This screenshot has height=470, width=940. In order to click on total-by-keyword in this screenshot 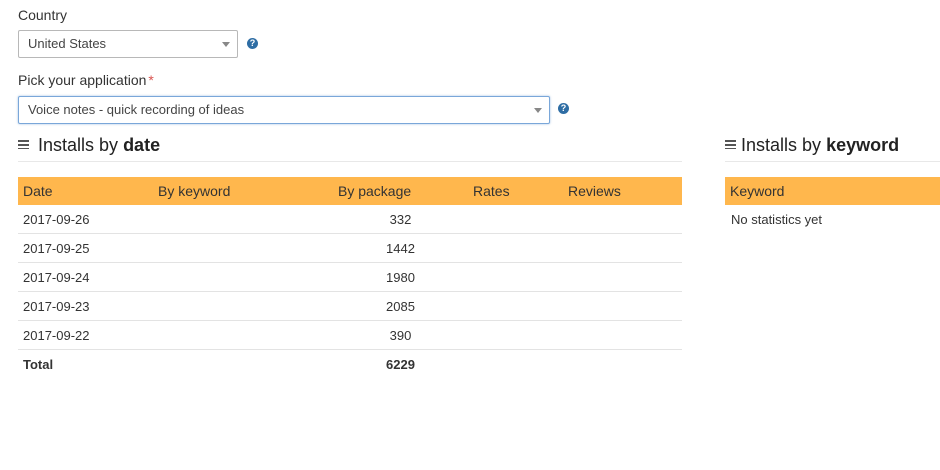, I will do `click(243, 364)`.